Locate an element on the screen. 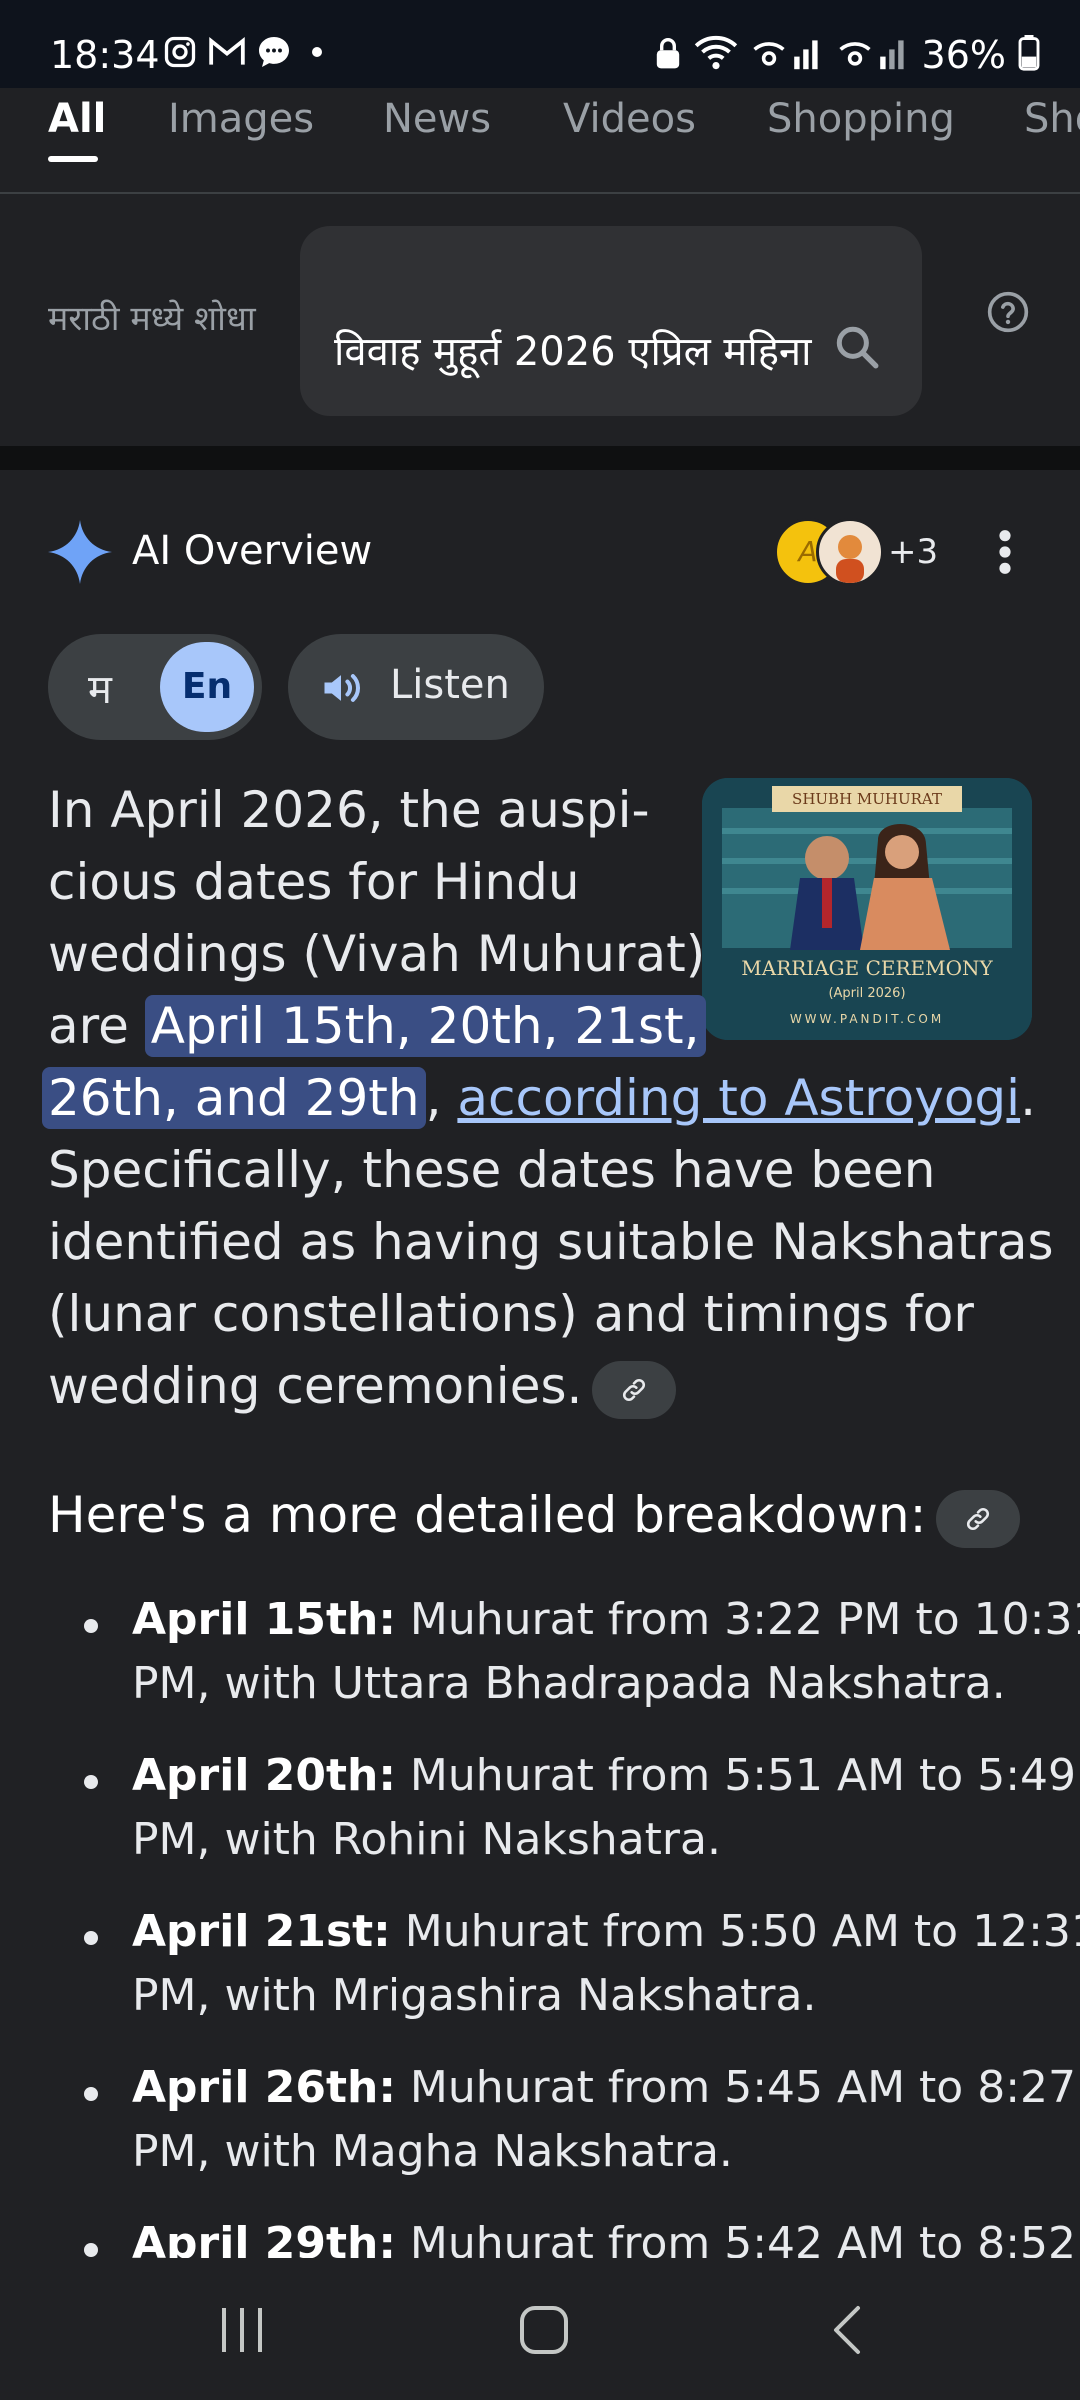 The height and width of the screenshot is (2400, 1080). list-item-line: PM, with Magha Nakshatra. is located at coordinates (432, 2151).